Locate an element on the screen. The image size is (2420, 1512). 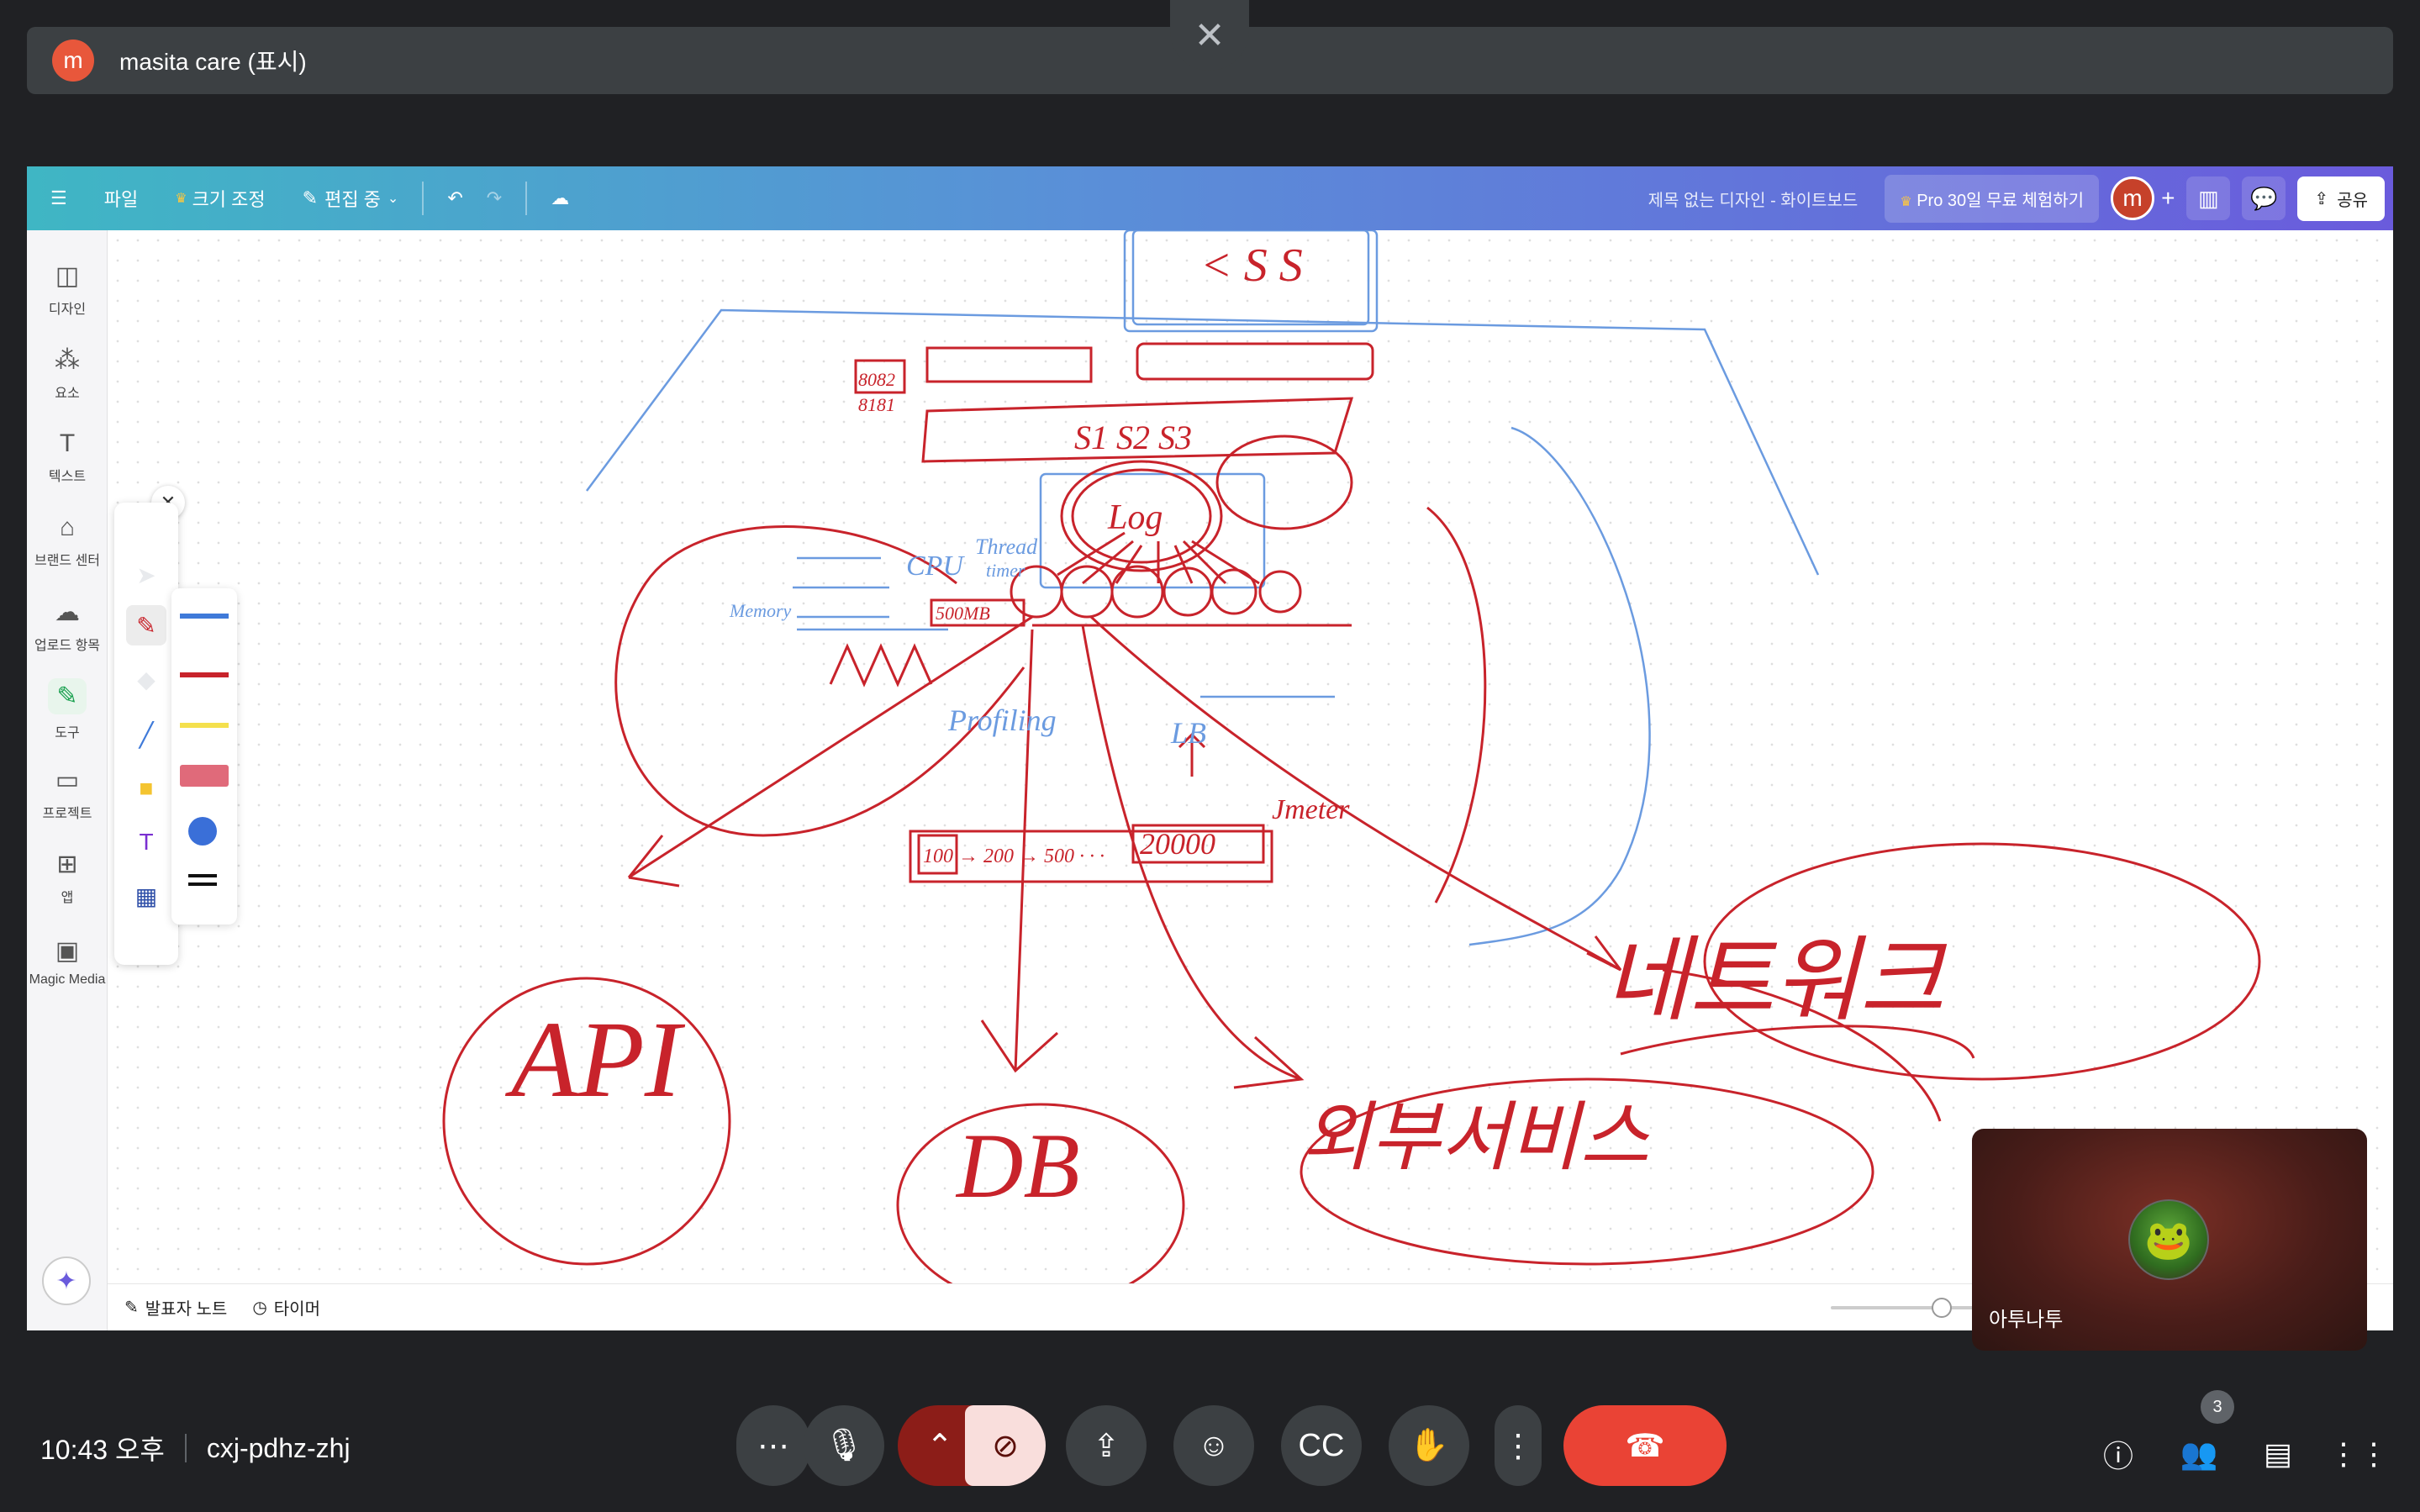
activities-button: ⋮⋮ is located at coordinates (2358, 1454).